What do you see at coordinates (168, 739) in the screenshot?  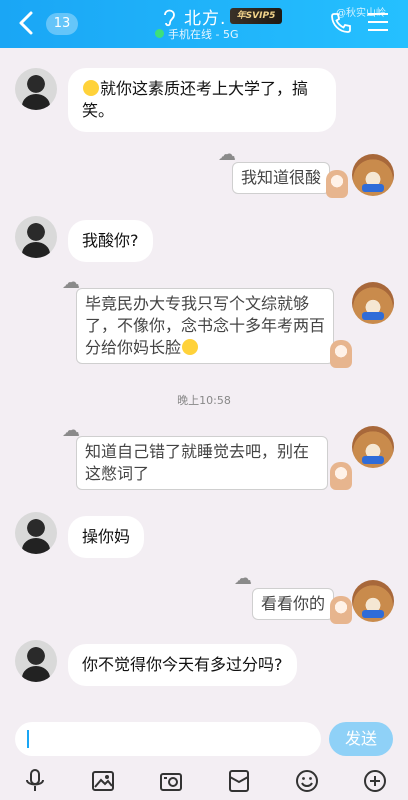 I see `message-input` at bounding box center [168, 739].